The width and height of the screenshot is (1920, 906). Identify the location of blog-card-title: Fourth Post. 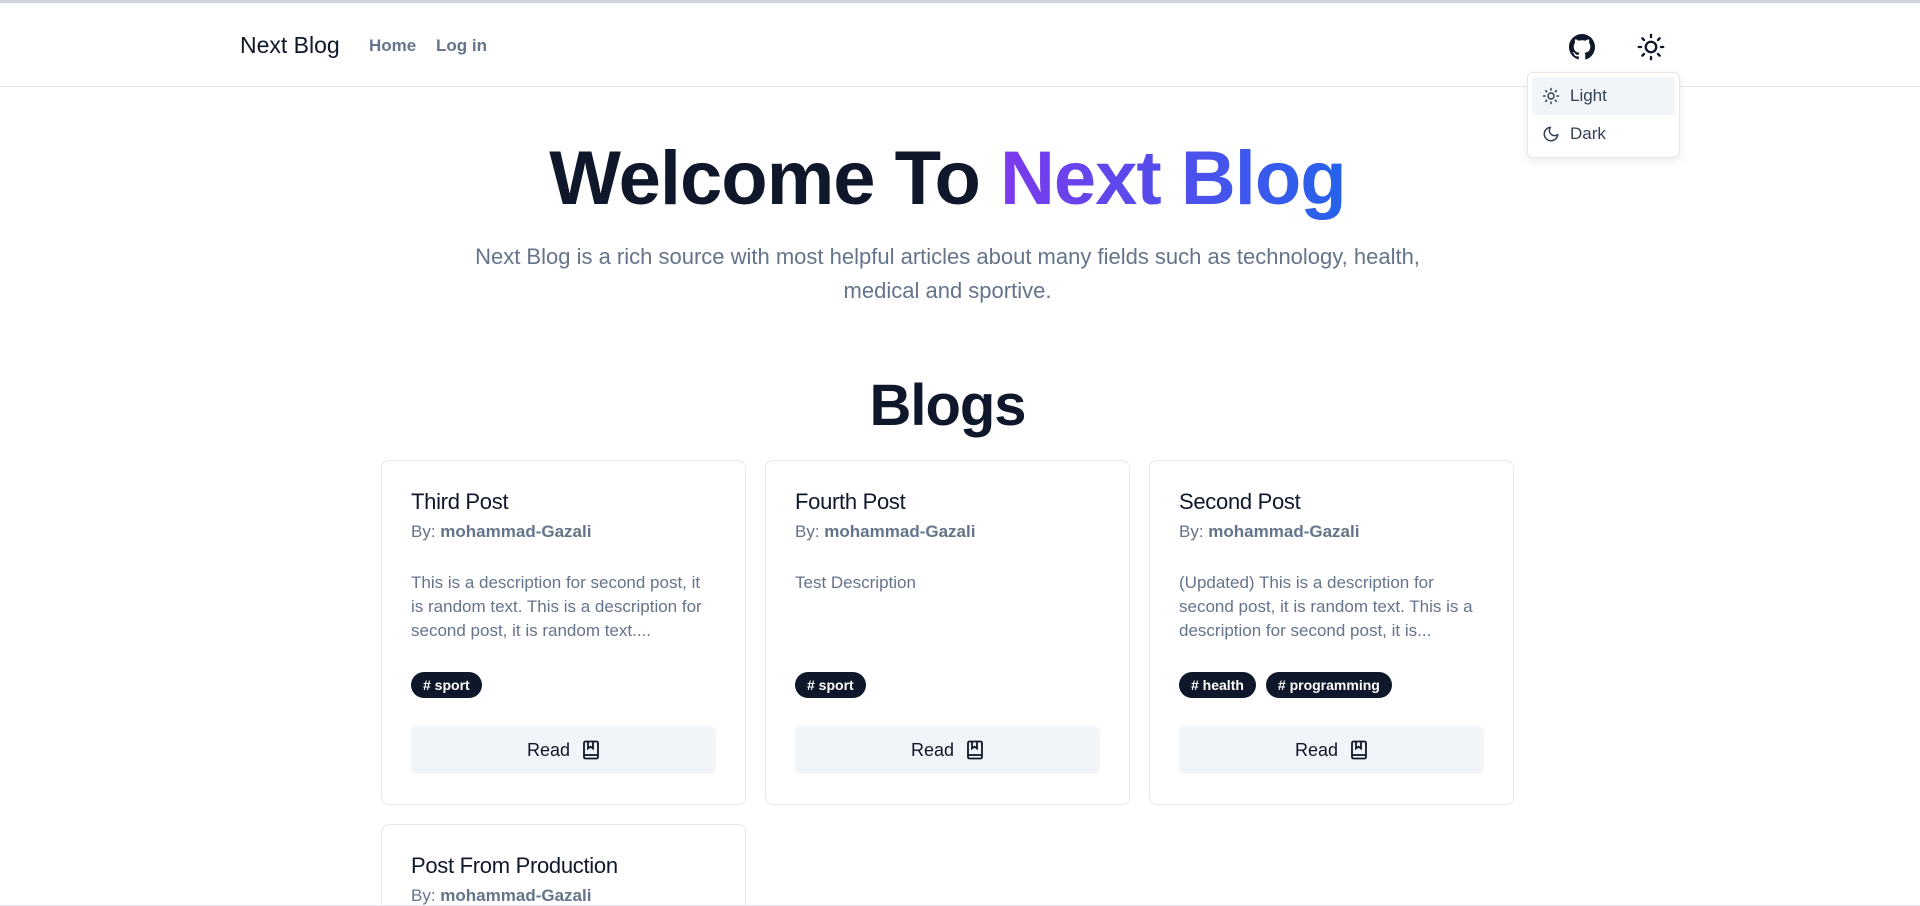
(850, 502).